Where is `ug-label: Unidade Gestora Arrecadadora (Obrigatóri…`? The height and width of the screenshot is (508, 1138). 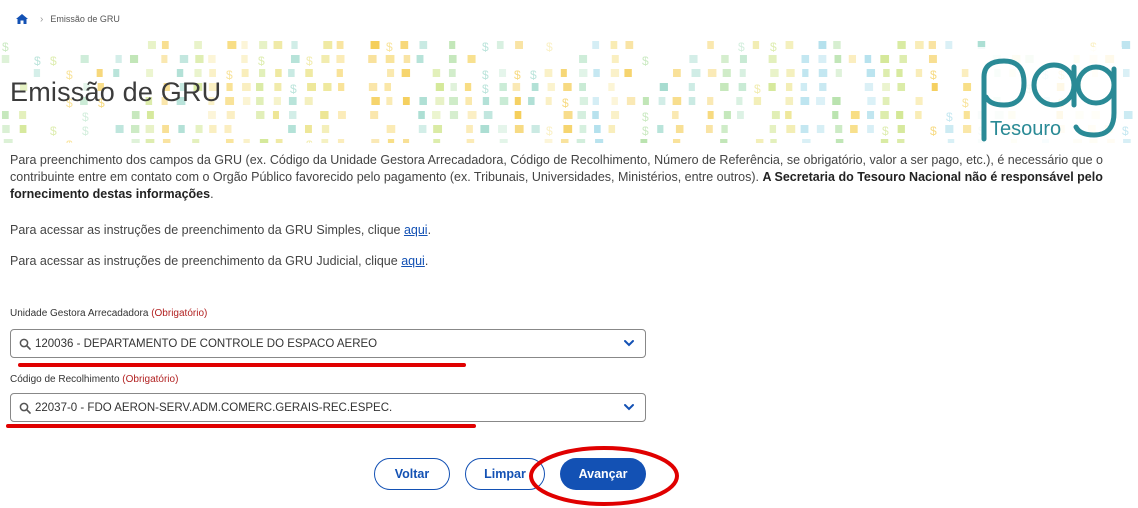 ug-label: Unidade Gestora Arrecadadora (Obrigatóri… is located at coordinates (109, 313).